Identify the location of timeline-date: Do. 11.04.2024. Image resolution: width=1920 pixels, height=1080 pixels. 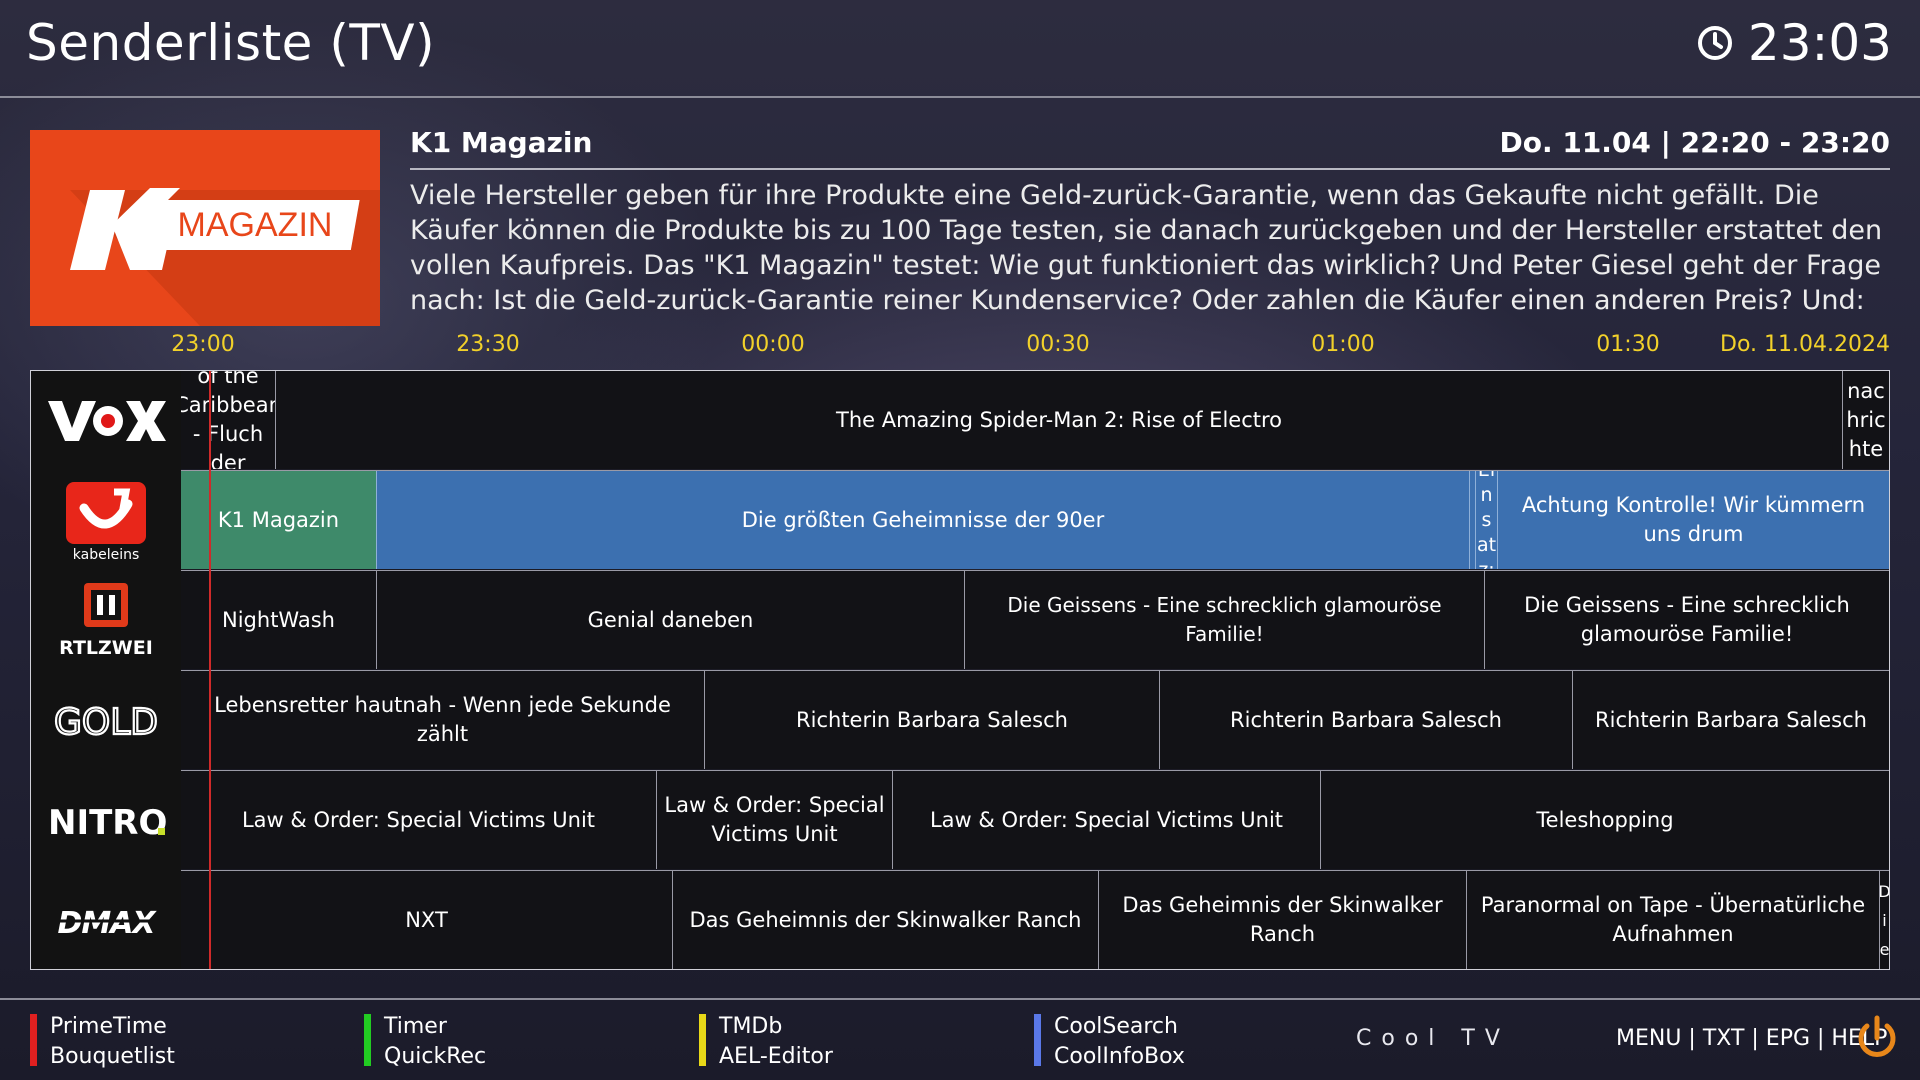
(1805, 344).